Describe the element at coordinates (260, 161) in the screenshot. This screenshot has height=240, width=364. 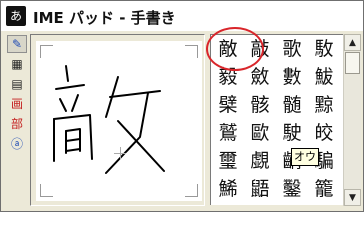
I see `candidate-char: 覷` at that location.